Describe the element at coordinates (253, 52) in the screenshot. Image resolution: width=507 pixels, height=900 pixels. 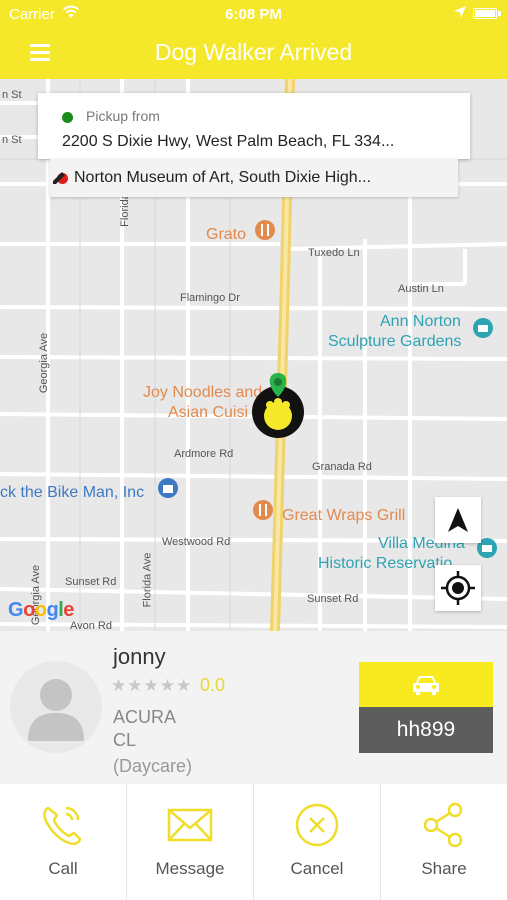
I see `page-title: Dog Walker Arrived` at that location.